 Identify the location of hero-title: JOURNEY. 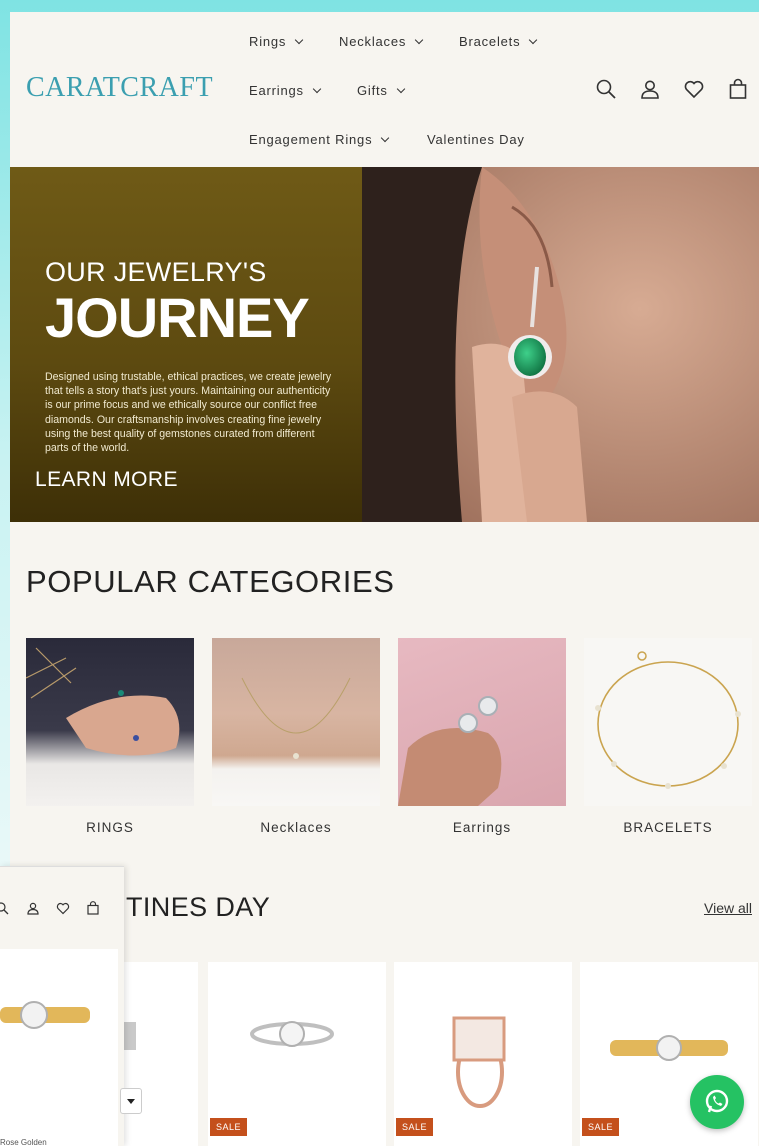
(177, 317).